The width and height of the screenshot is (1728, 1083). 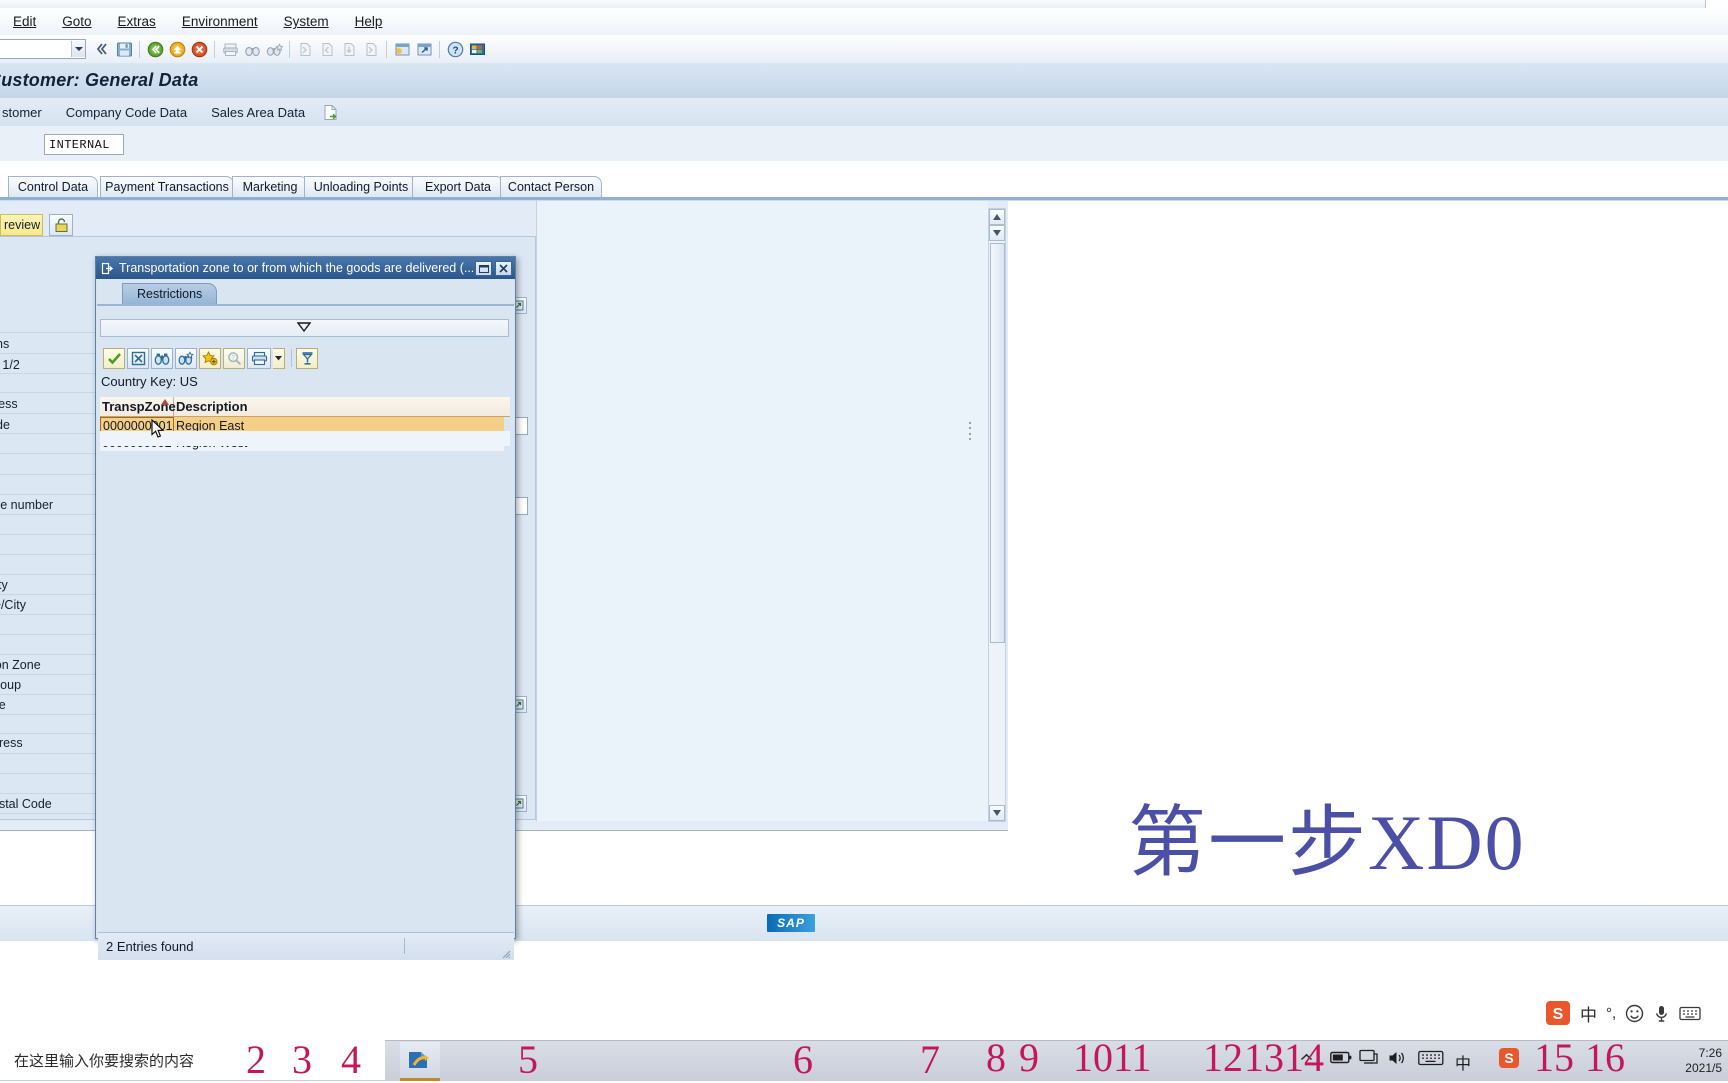 What do you see at coordinates (252, 49) in the screenshot?
I see `find-icon` at bounding box center [252, 49].